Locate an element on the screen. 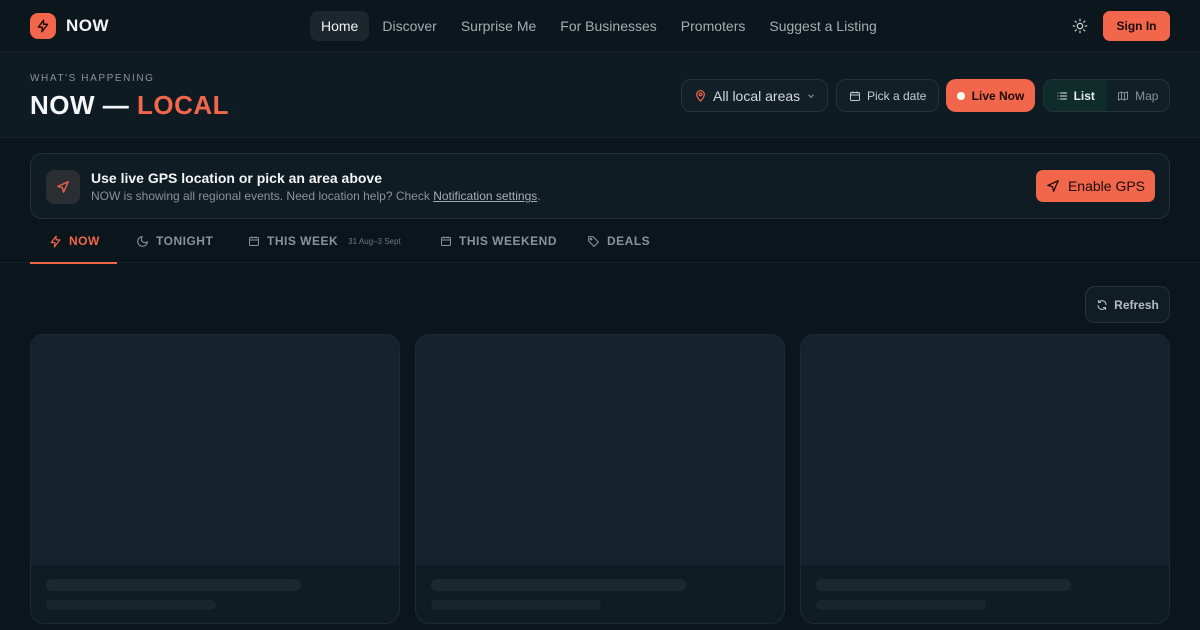 The image size is (1200, 630). notification-settings-link: Notification settings is located at coordinates (485, 196).